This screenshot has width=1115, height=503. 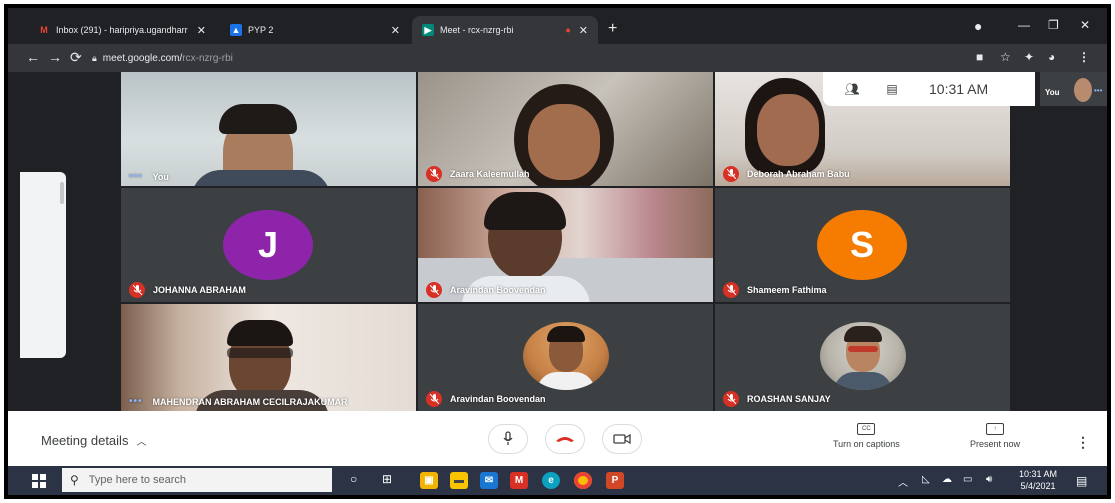 What do you see at coordinates (1051, 57) in the screenshot?
I see `profile-avatar-icon: ◕` at bounding box center [1051, 57].